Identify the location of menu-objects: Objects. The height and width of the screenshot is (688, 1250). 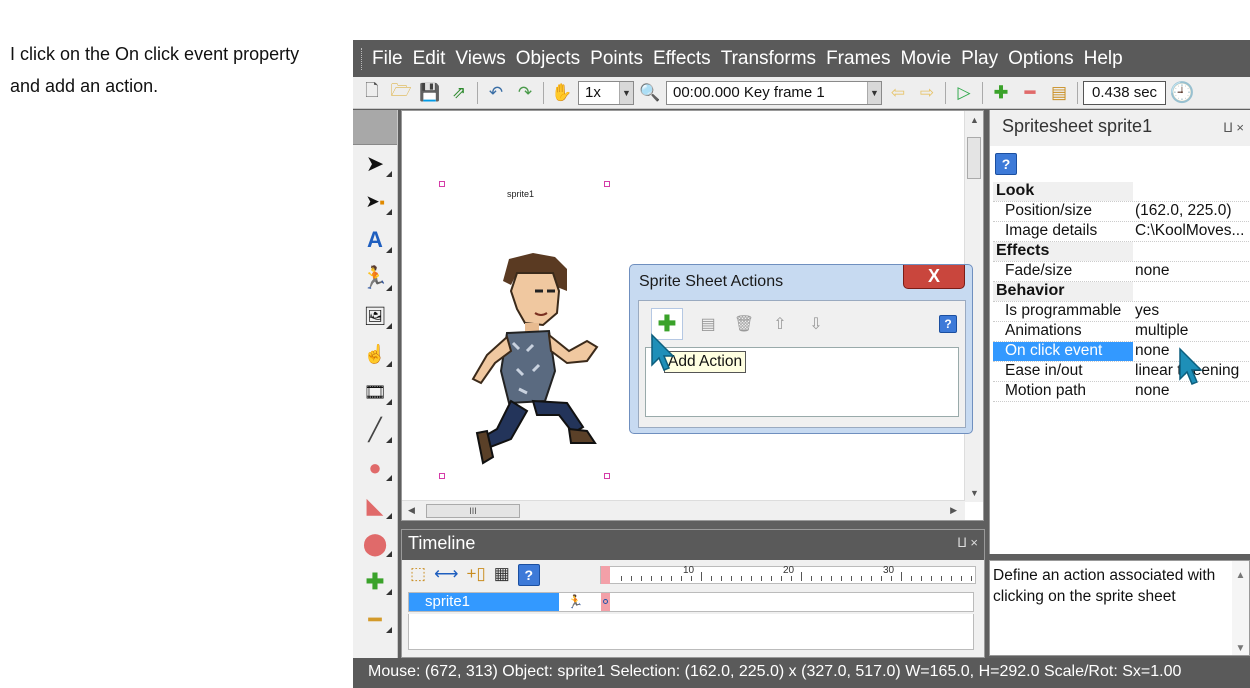
(551, 59).